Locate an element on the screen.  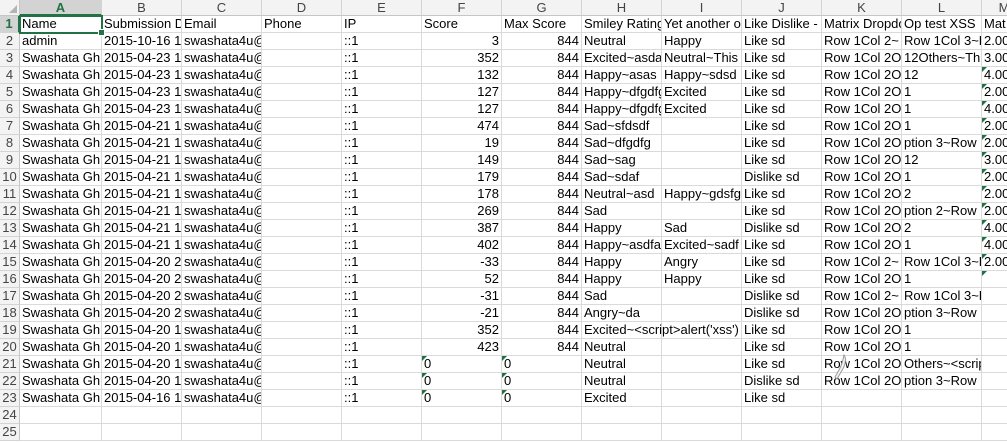
cell-d20 is located at coordinates (302, 347).